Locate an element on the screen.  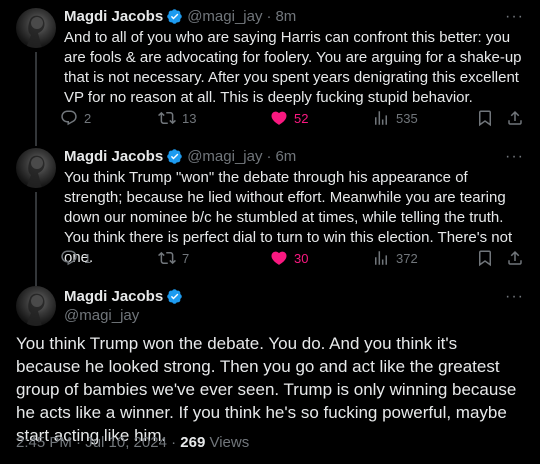
action-bar: 2 13 52 535 is located at coordinates (295, 118).